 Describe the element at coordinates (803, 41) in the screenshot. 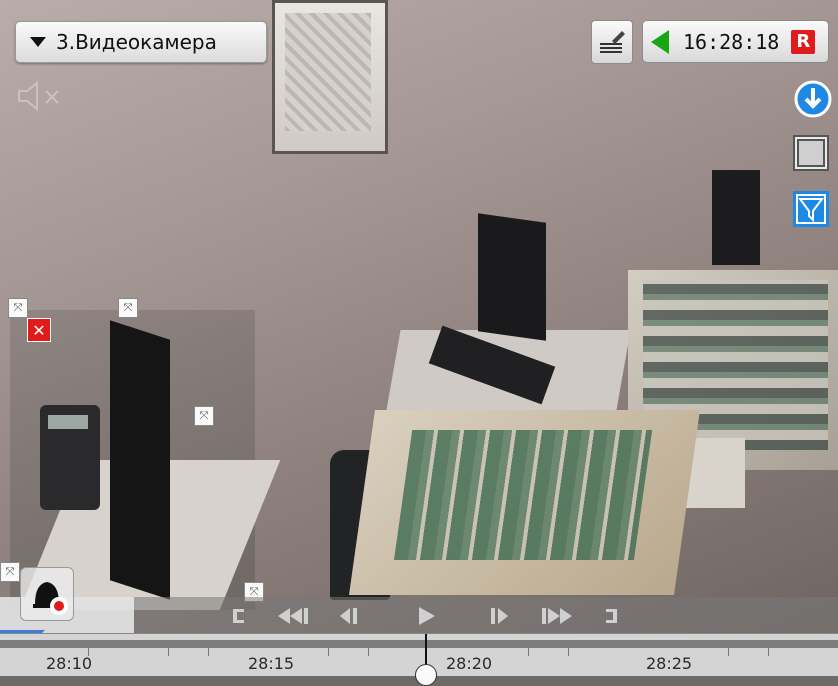

I see `recording-badge: R` at that location.